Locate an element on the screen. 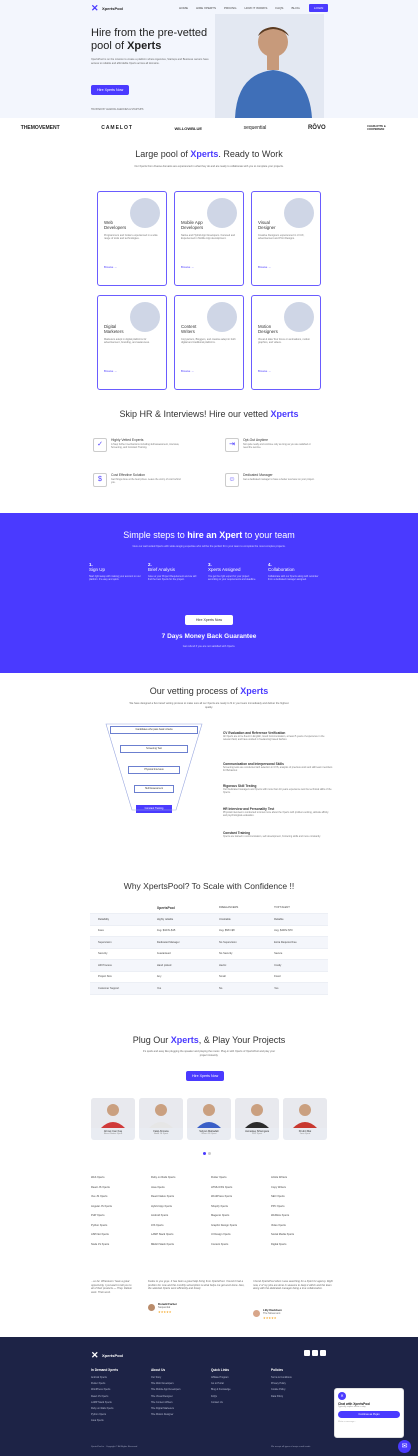 The image size is (418, 1456). xpert-link: Shopify Xperts is located at coordinates (224, 1207).